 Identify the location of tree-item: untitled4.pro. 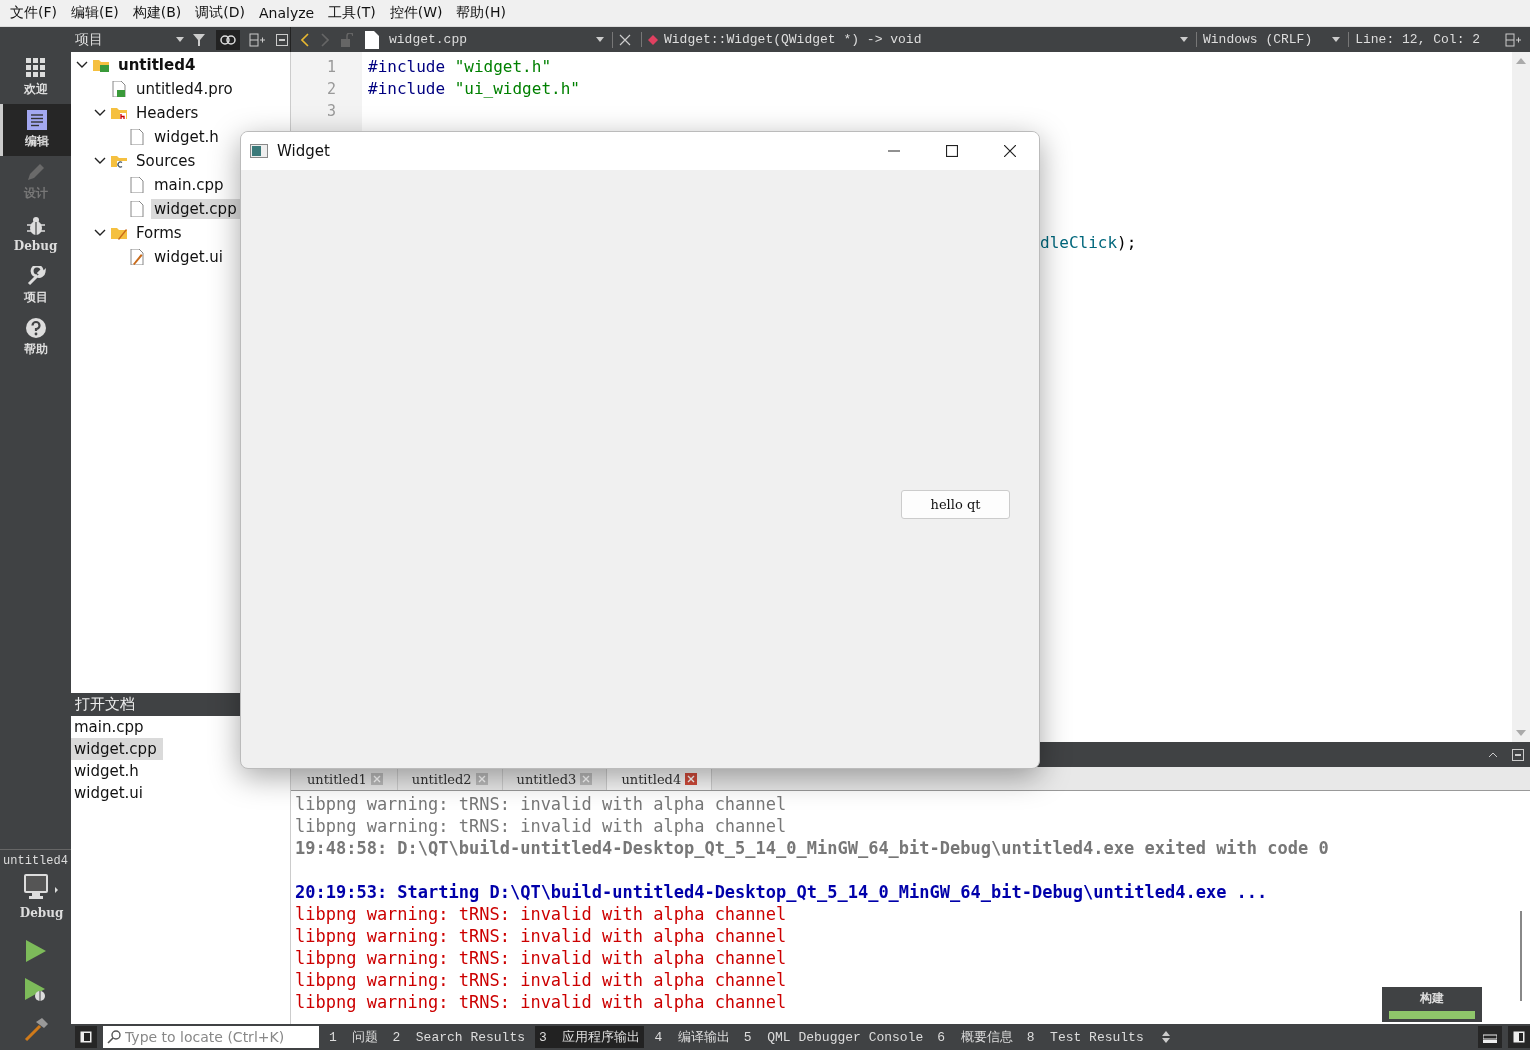
(153, 89).